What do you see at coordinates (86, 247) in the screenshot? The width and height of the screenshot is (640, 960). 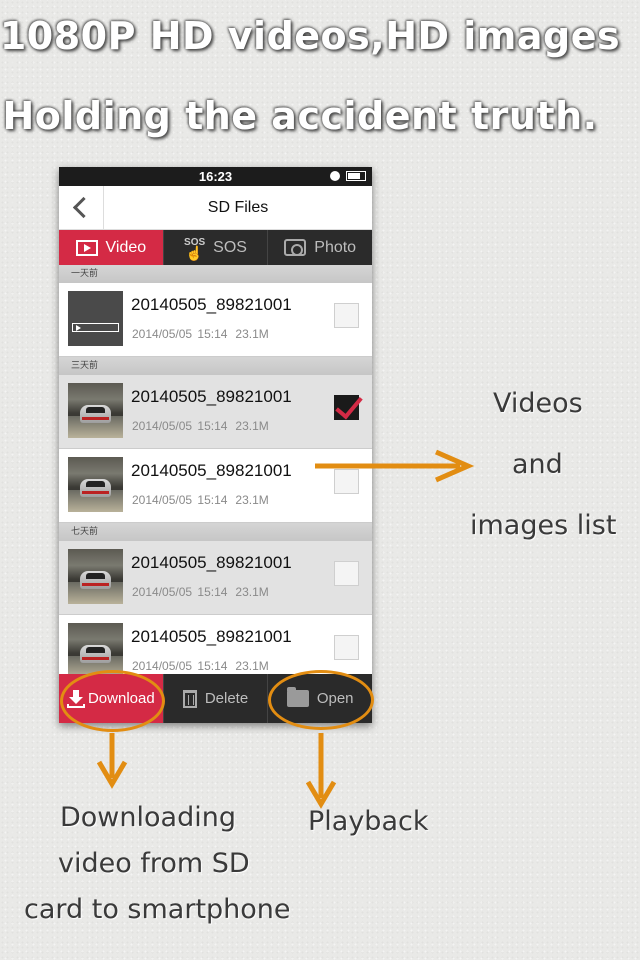 I see `video-icon` at bounding box center [86, 247].